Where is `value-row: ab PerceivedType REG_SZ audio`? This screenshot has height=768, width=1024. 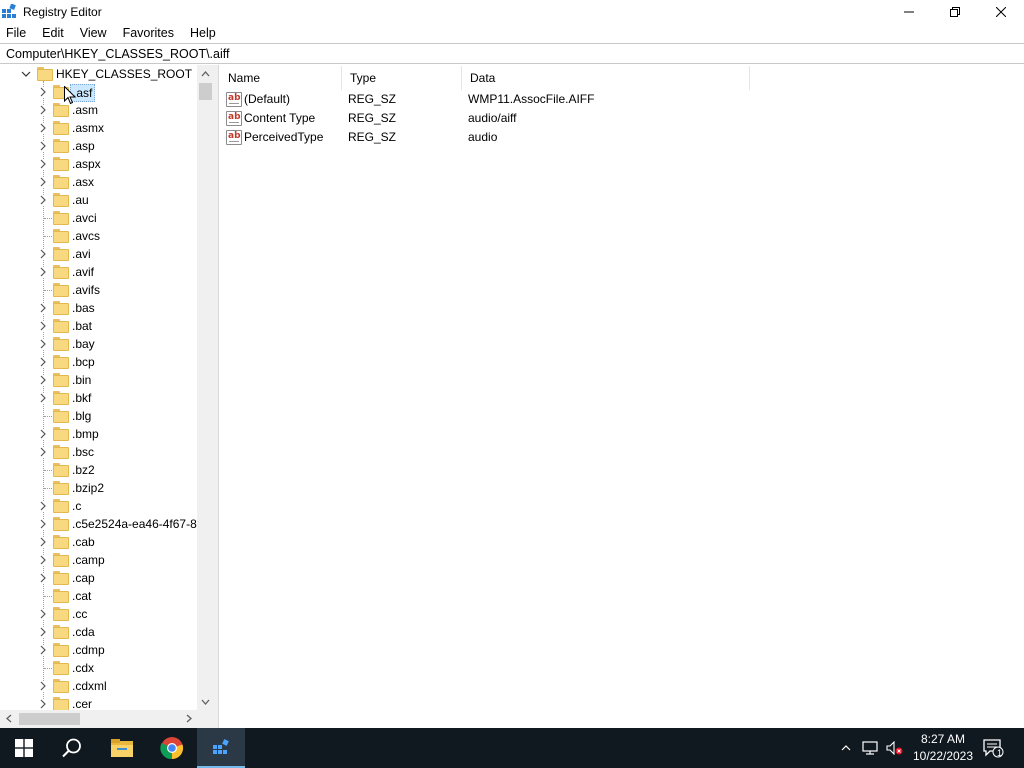 value-row: ab PerceivedType REG_SZ audio is located at coordinates (622, 137).